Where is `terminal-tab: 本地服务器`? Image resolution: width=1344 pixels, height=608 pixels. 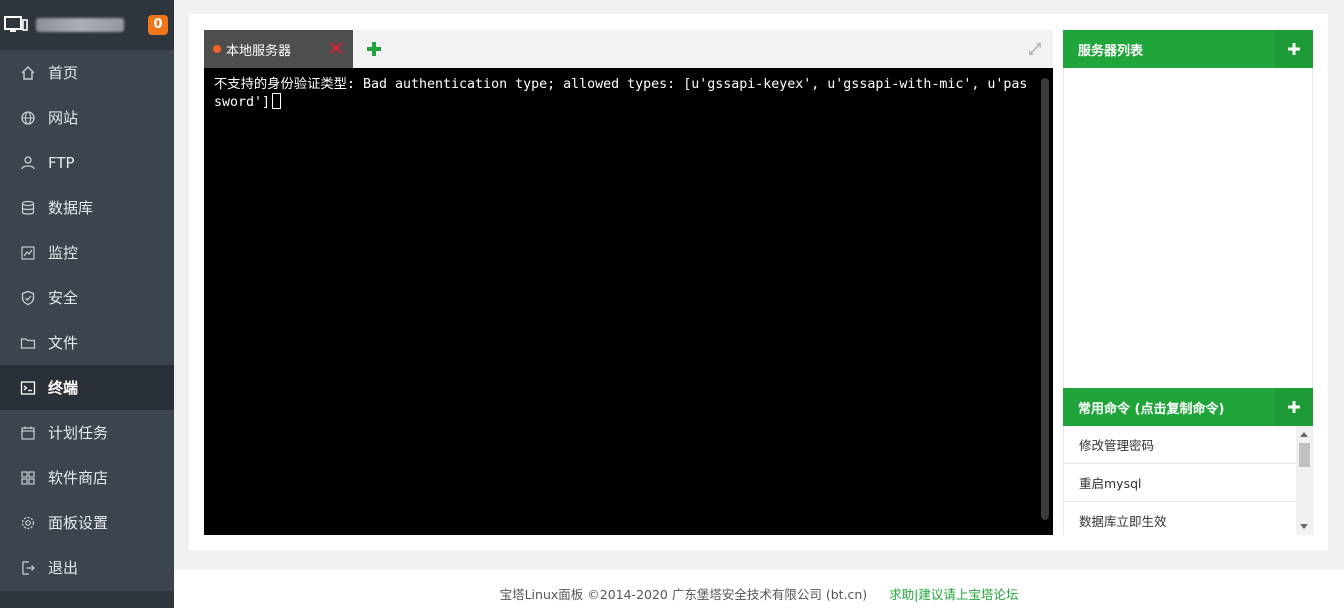
terminal-tab: 本地服务器 is located at coordinates (278, 49).